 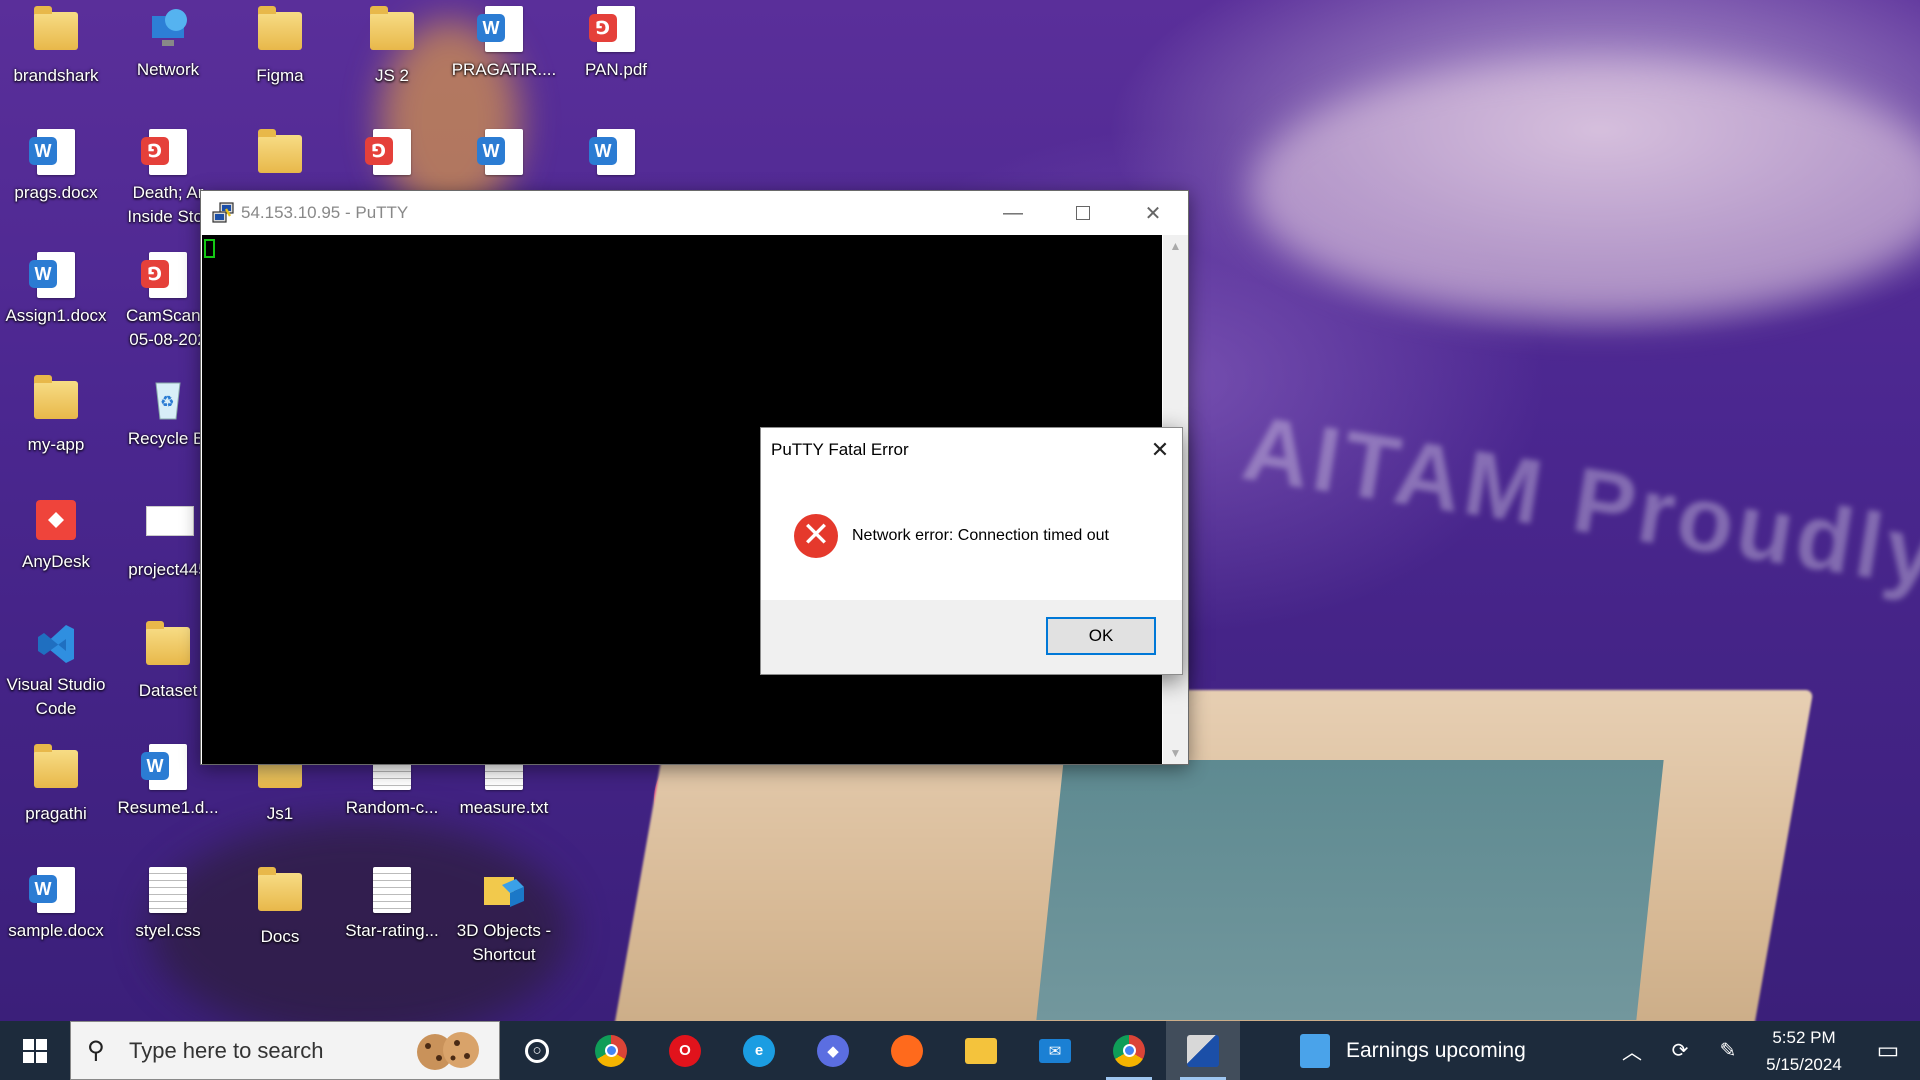 What do you see at coordinates (1153, 213) in the screenshot?
I see `close-button: ✕` at bounding box center [1153, 213].